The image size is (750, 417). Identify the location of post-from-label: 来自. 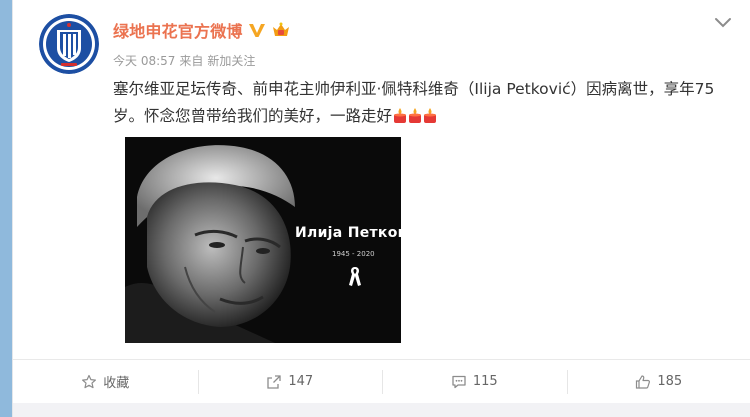
(191, 61).